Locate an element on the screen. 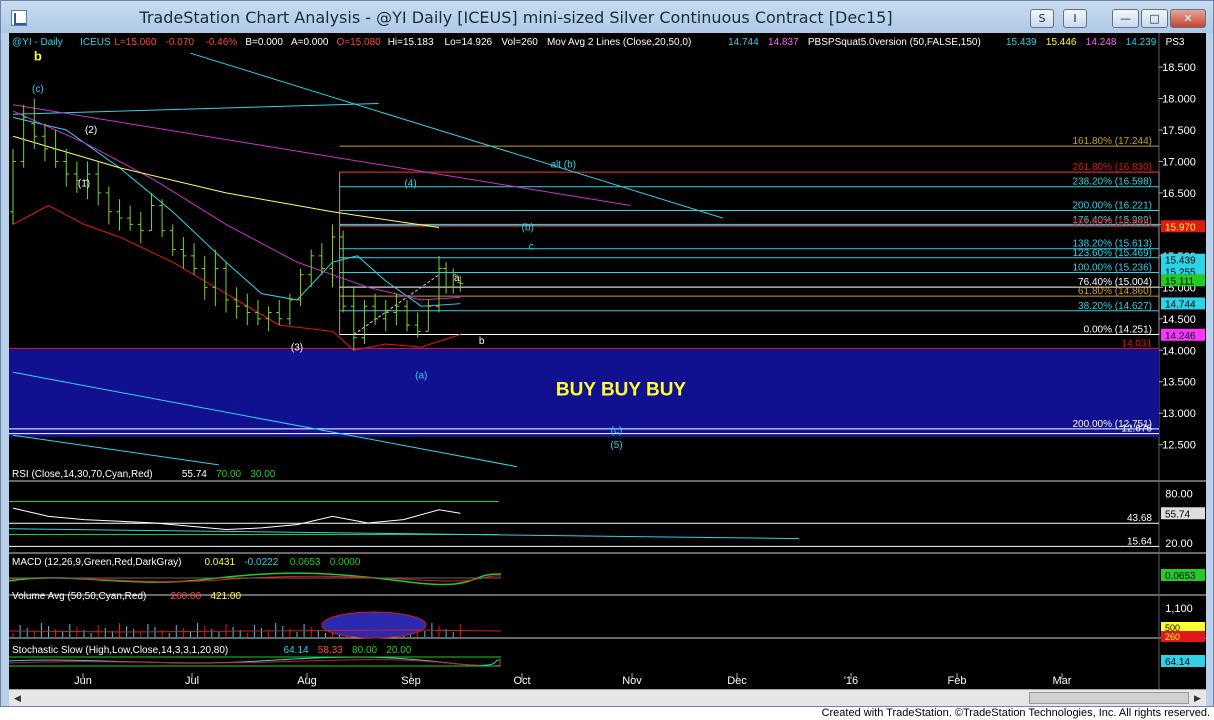  x-tick-label: Sep is located at coordinates (411, 681).